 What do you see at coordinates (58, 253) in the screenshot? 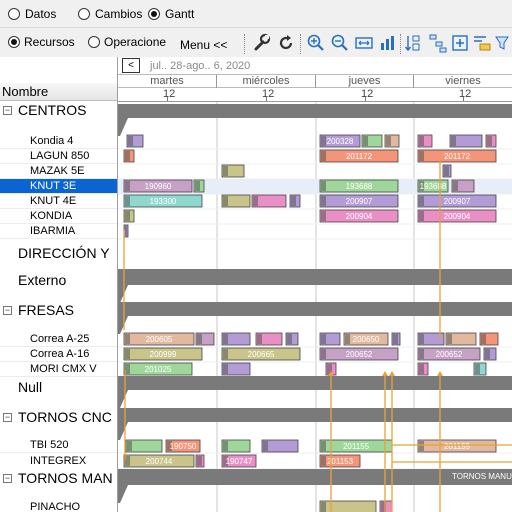
I see `row-direcci-n-y: DIRECCIÓN Y` at bounding box center [58, 253].